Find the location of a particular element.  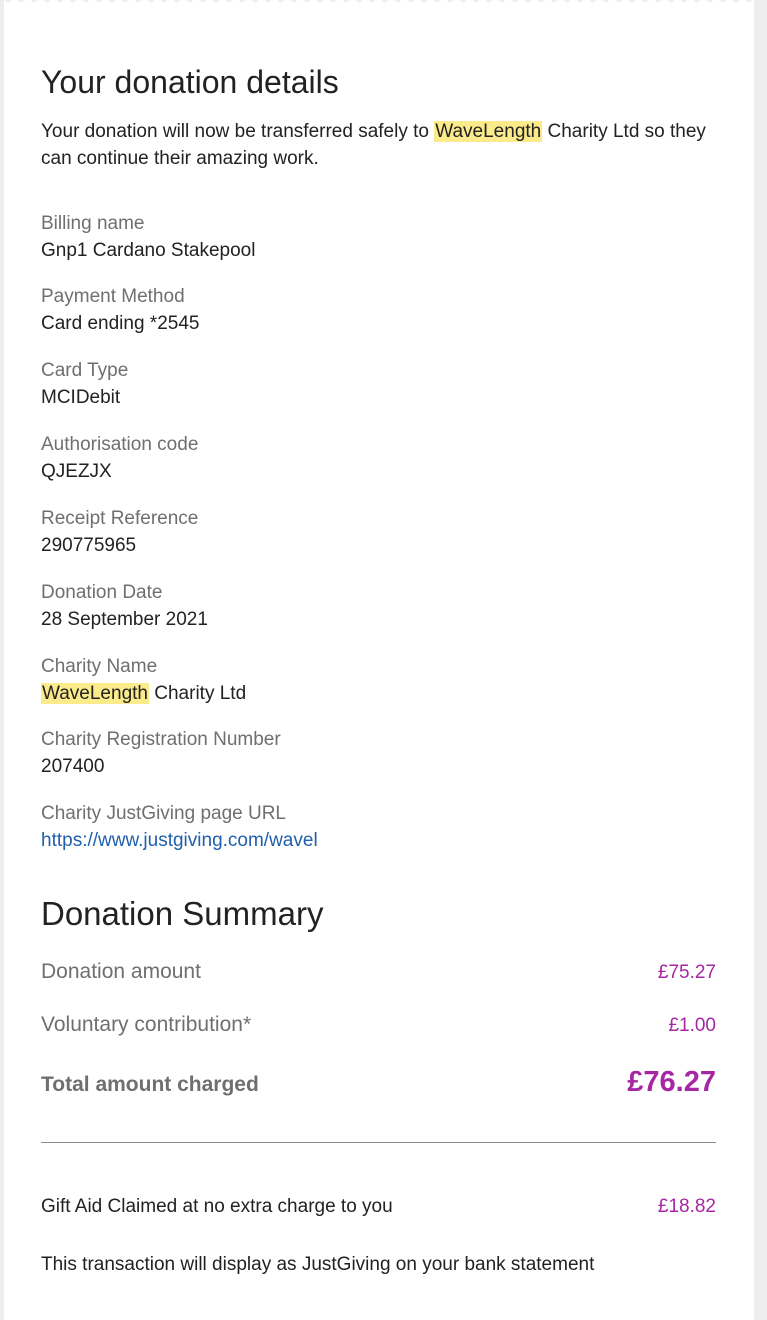

receipt-reference-value: 290775965 is located at coordinates (89, 545).